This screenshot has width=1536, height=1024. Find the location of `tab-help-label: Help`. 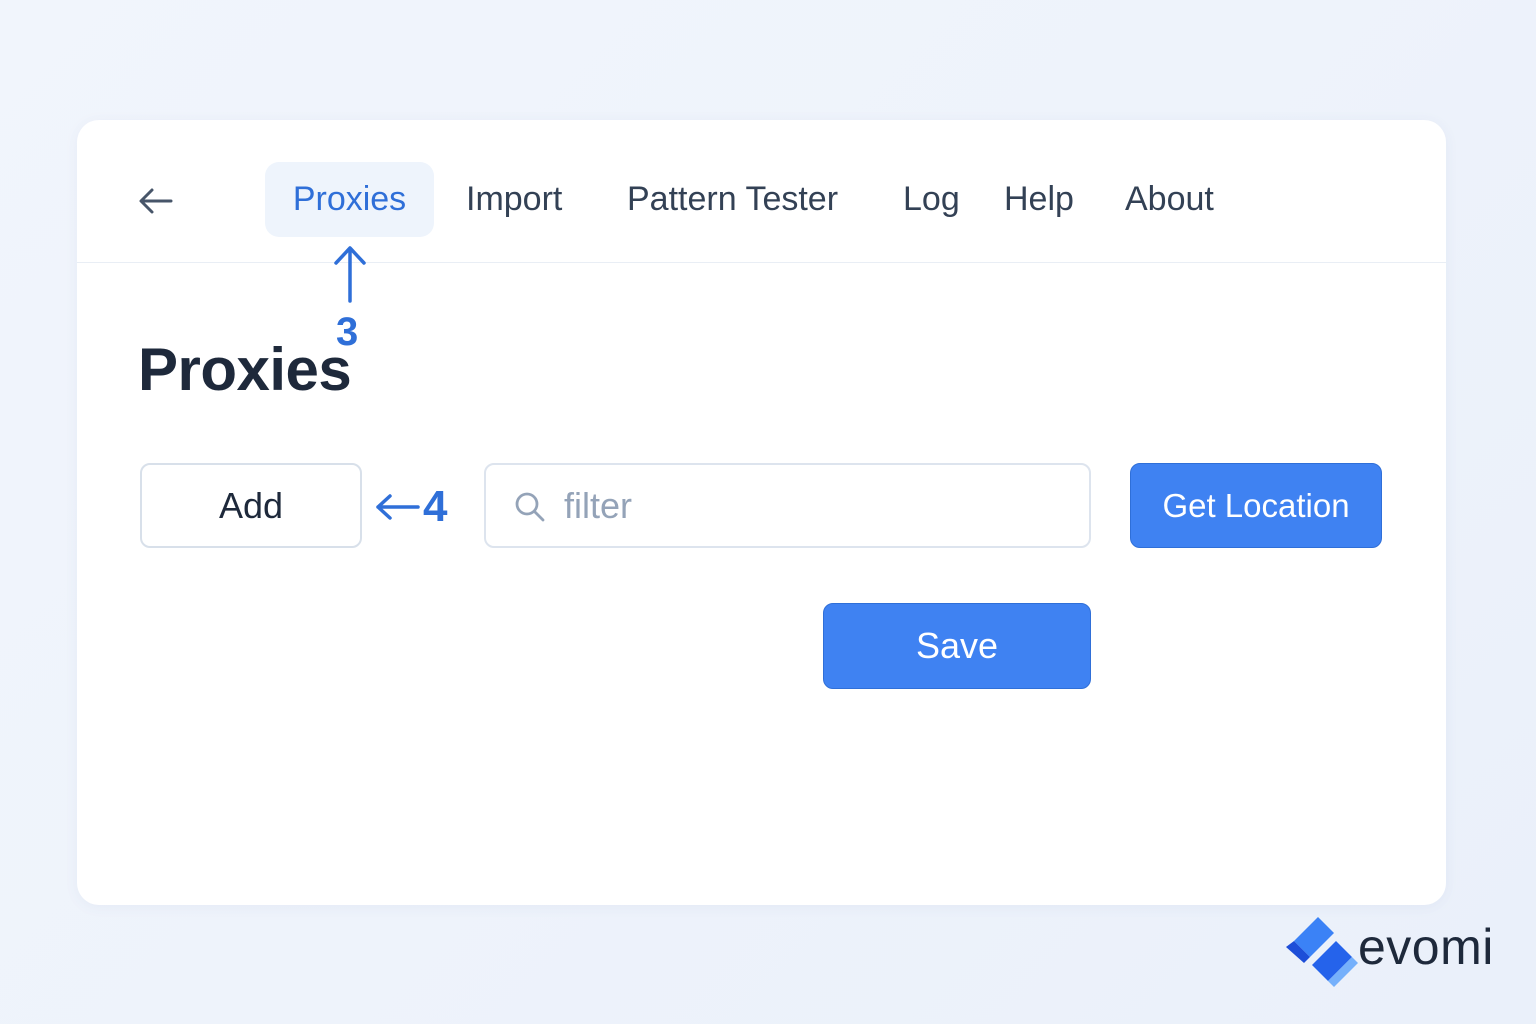

tab-help-label: Help is located at coordinates (1039, 199).